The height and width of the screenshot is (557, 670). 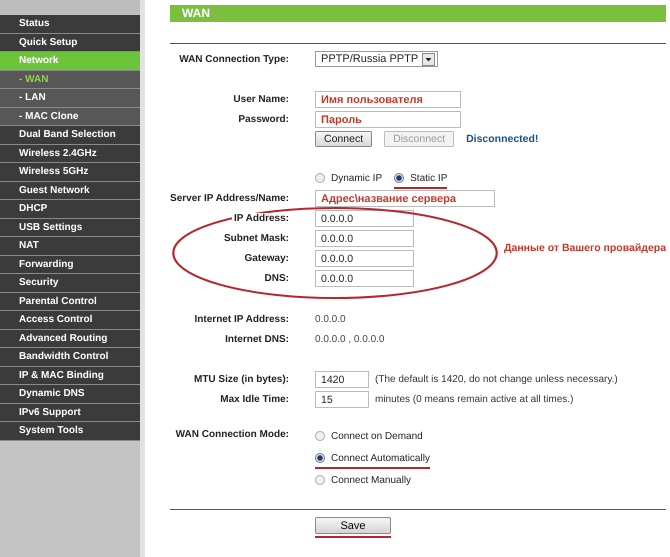 I want to click on sidebar-item: DHCP, so click(x=70, y=209).